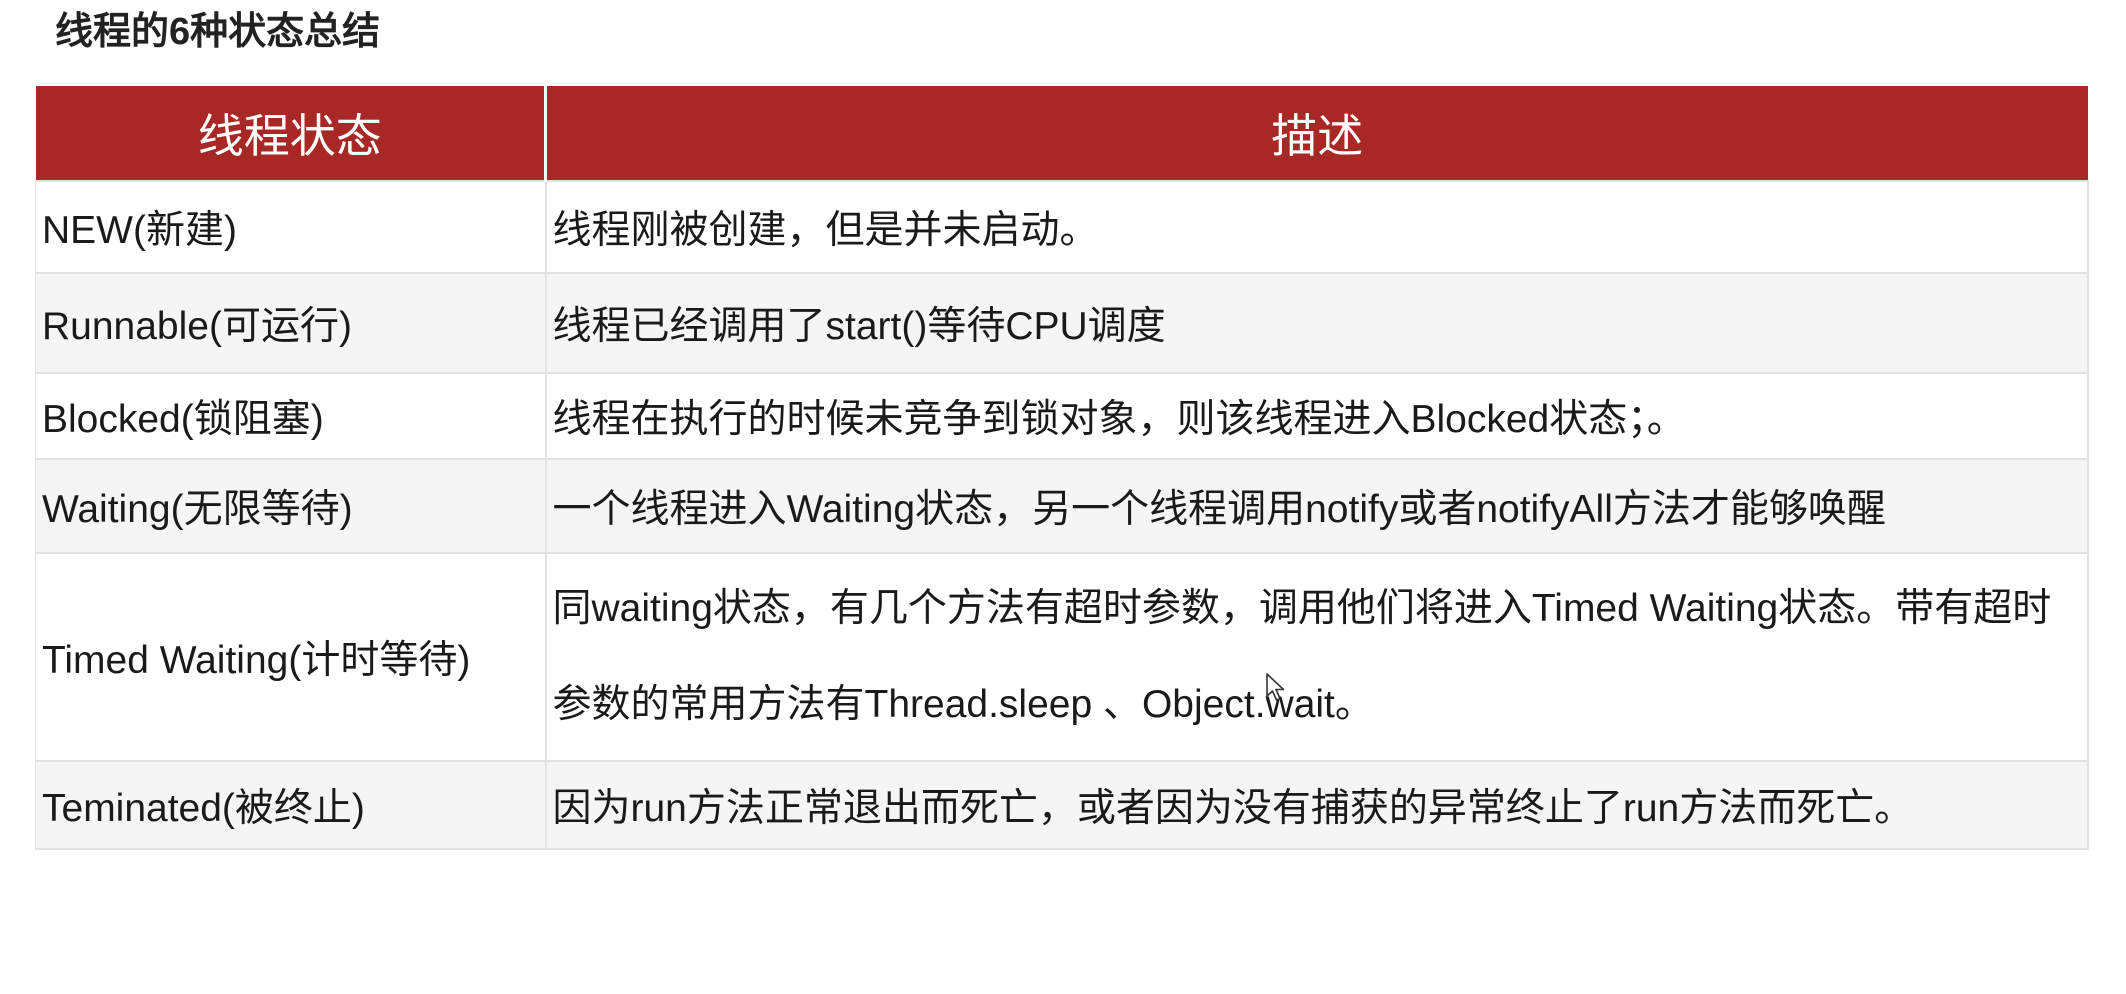 Image resolution: width=2126 pixels, height=994 pixels. I want to click on description-cell: 因为run方法正常退出而死亡，或者因为没有捕获的异常终止了run方法而死亡。, so click(1317, 805).